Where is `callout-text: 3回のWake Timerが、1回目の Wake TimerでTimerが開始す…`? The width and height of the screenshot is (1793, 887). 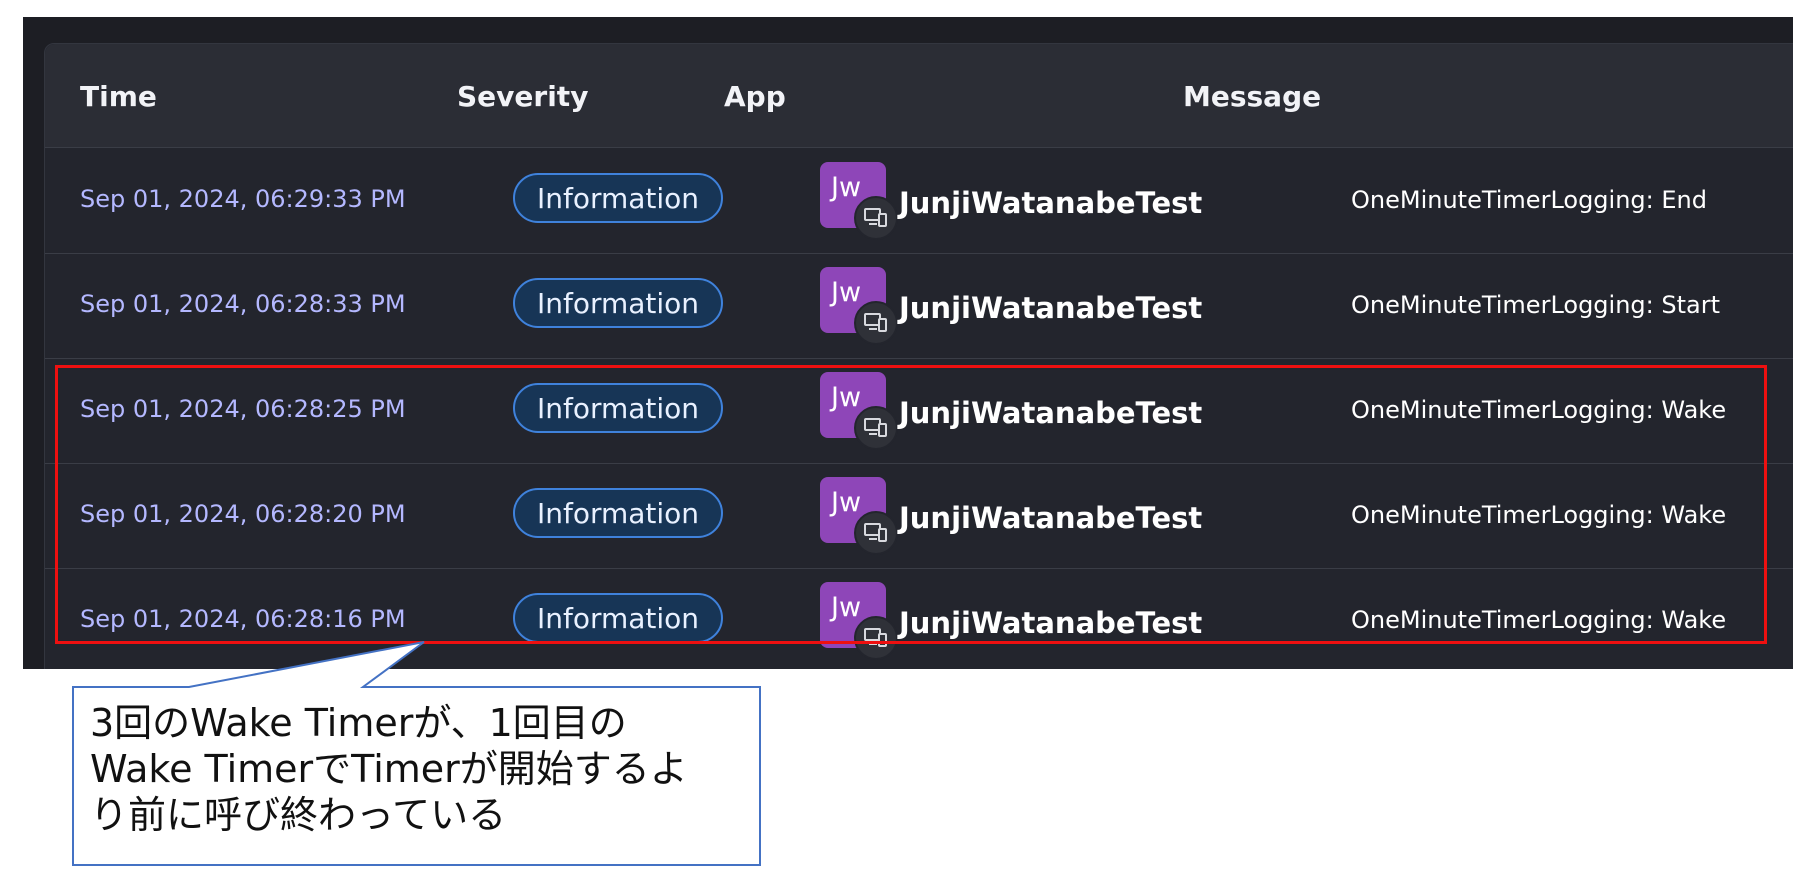
callout-text: 3回のWake Timerが、1回目の Wake TimerでTimerが開始す… is located at coordinates (430, 769).